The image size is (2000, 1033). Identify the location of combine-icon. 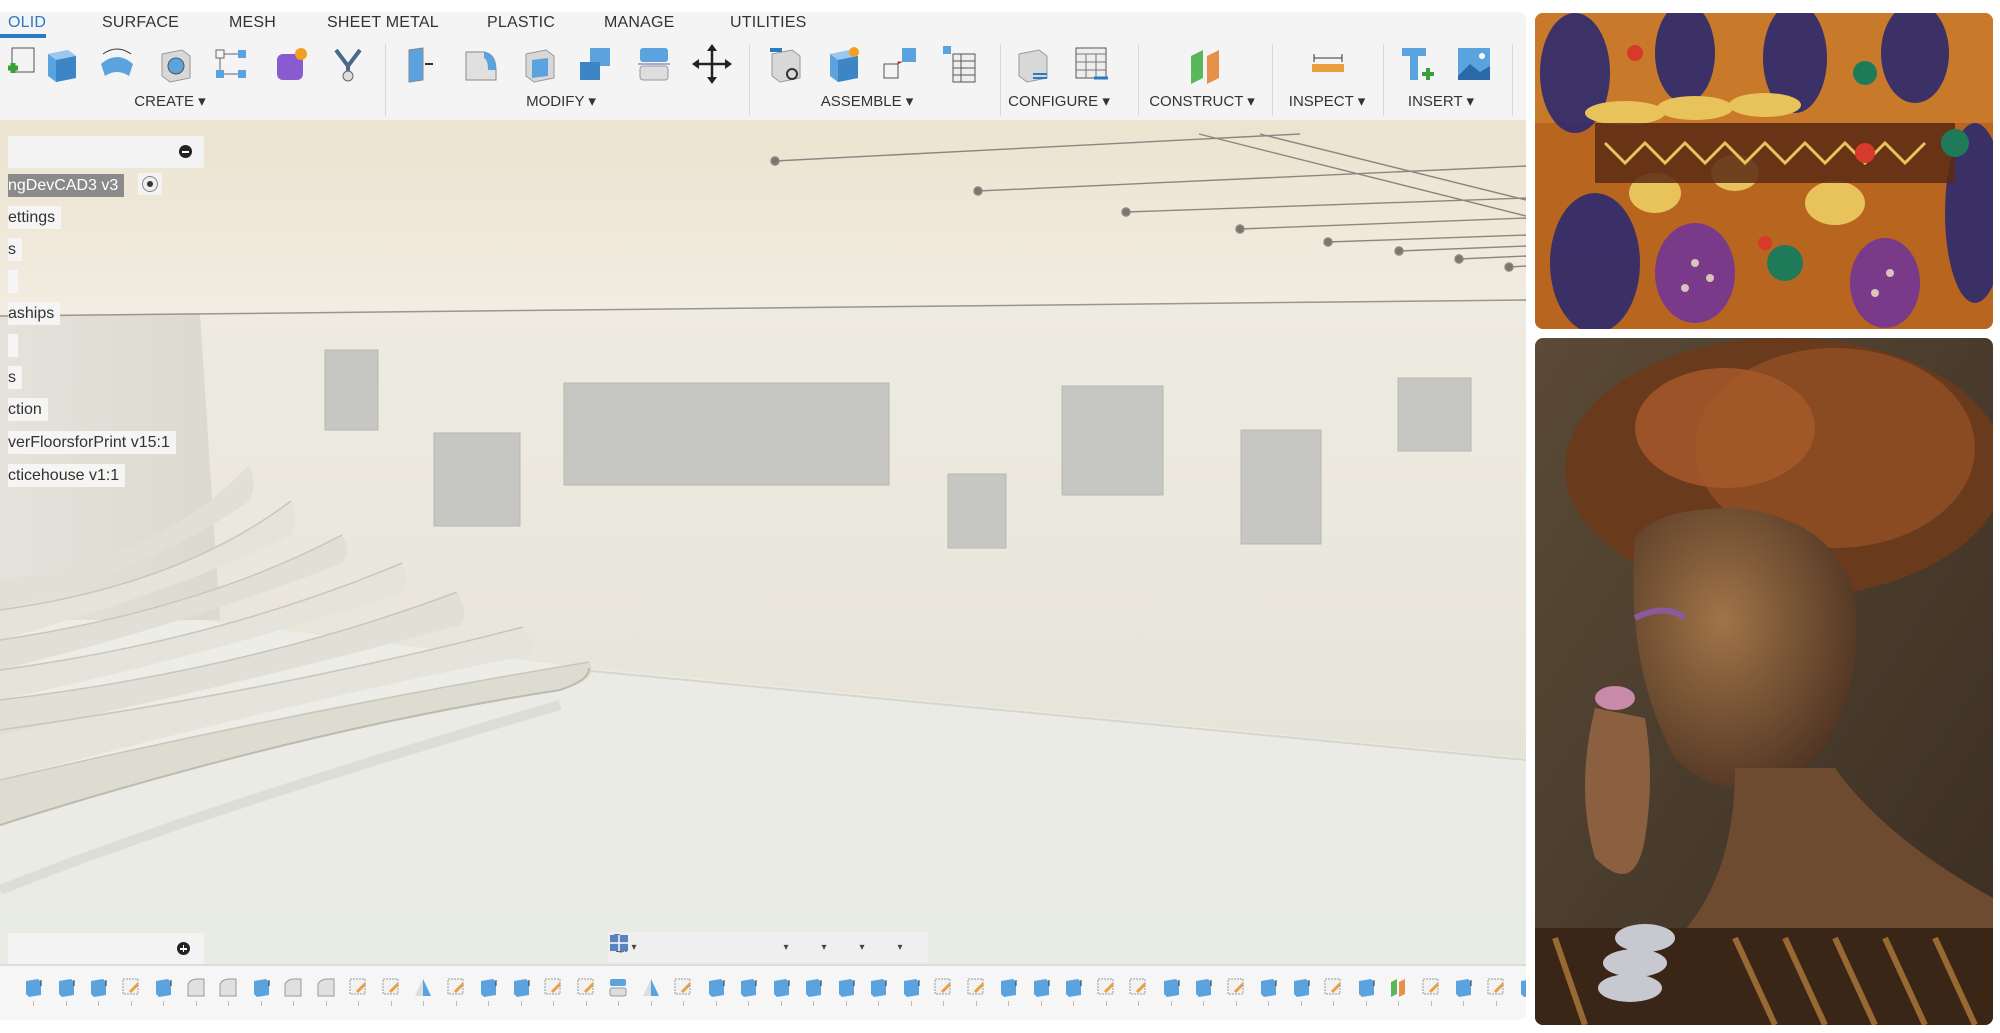
(596, 64).